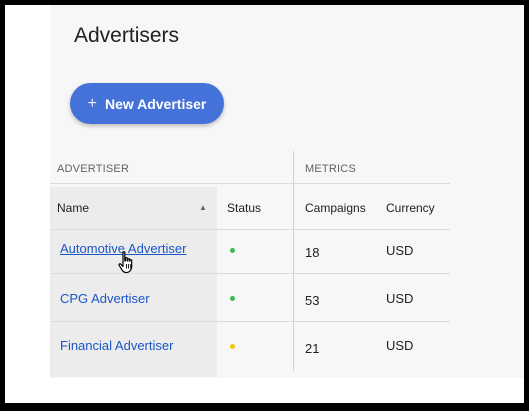  I want to click on new-advertiser-label: New Advertiser, so click(155, 103).